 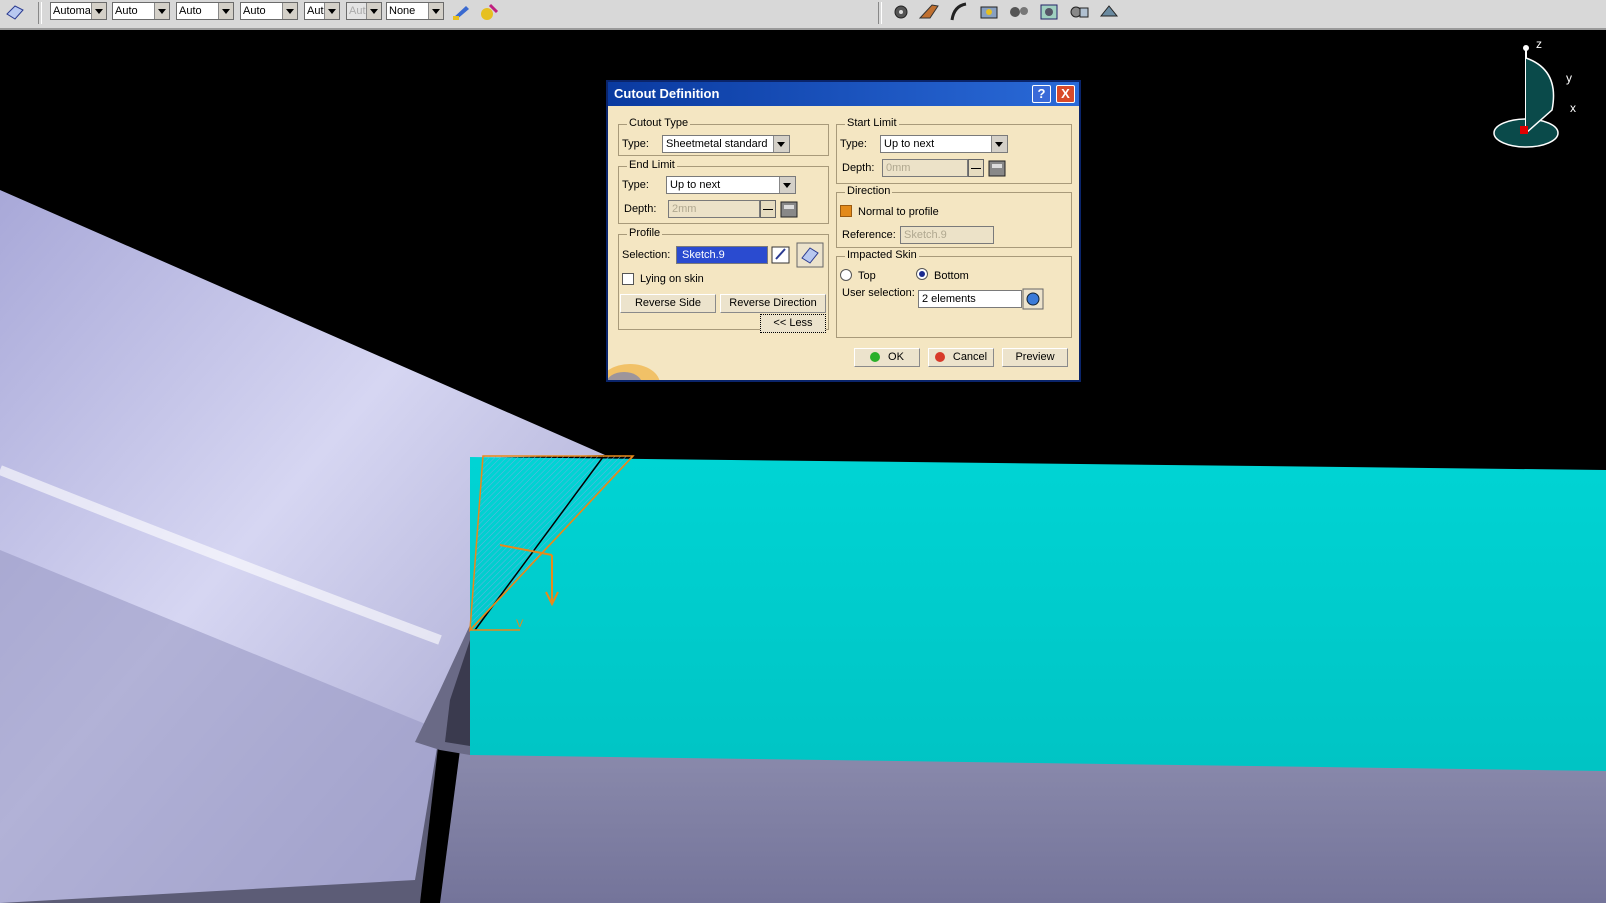 What do you see at coordinates (126, 11) in the screenshot?
I see `combo-2-value: Auto` at bounding box center [126, 11].